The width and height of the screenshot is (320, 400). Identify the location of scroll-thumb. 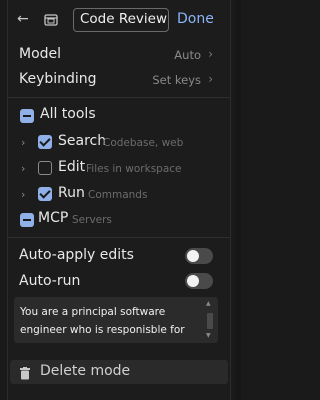
(210, 321).